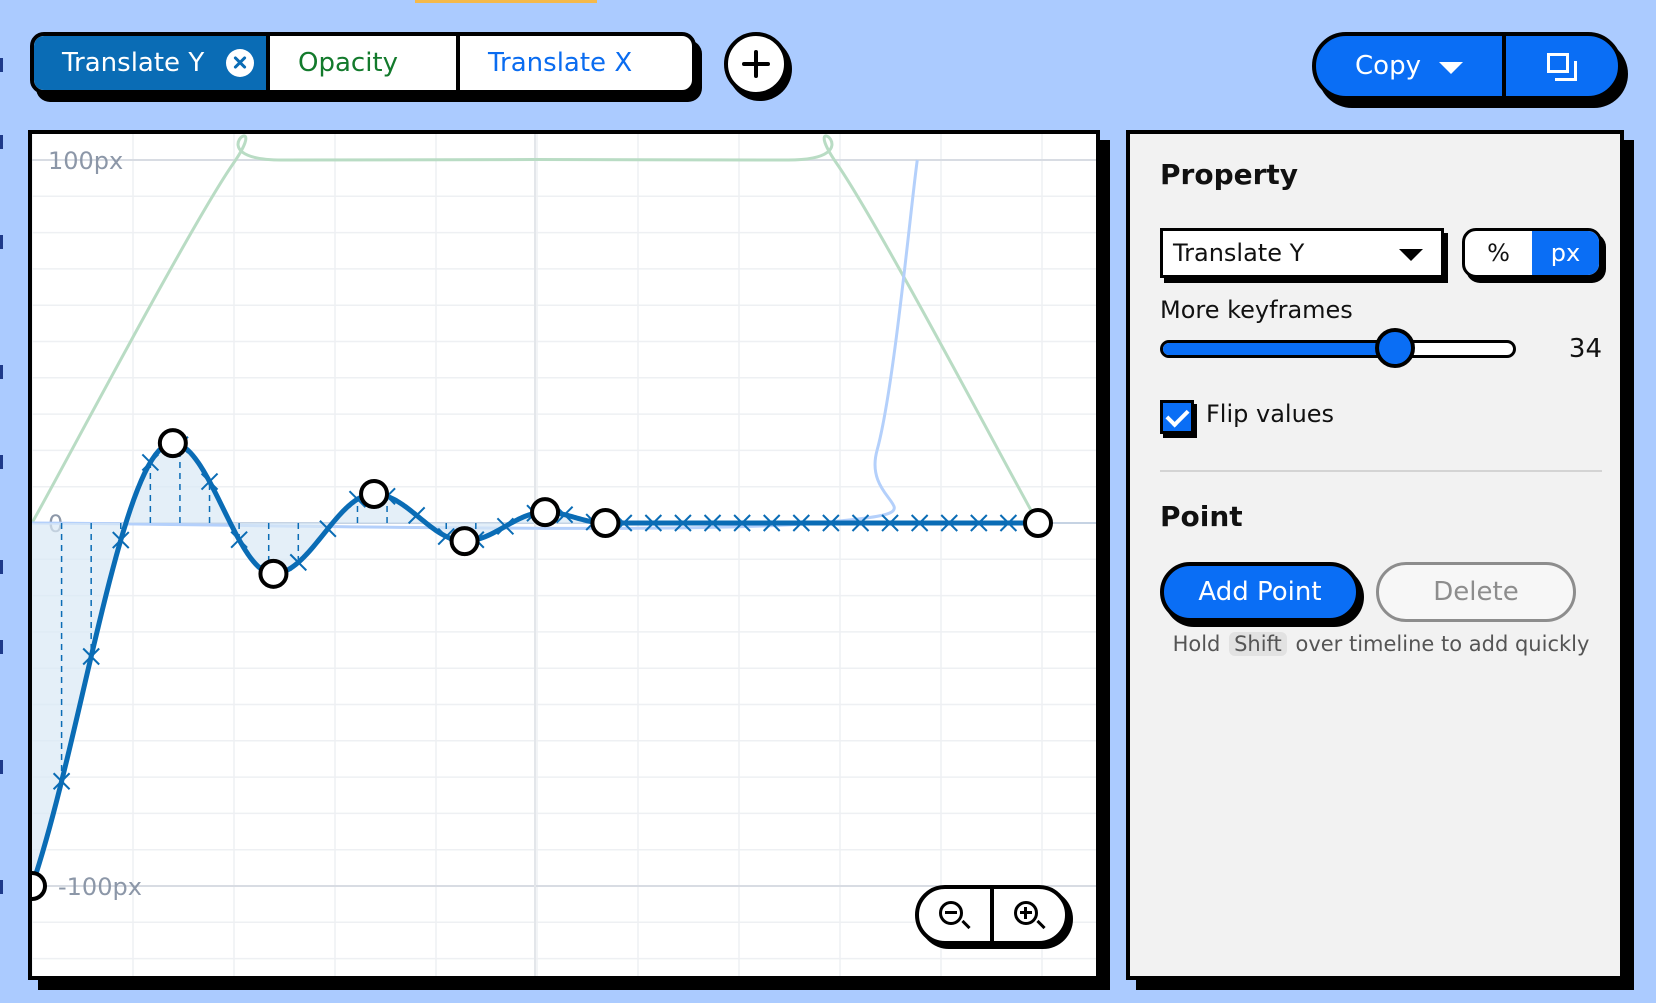  What do you see at coordinates (506, 1) in the screenshot?
I see `top-accent-bar` at bounding box center [506, 1].